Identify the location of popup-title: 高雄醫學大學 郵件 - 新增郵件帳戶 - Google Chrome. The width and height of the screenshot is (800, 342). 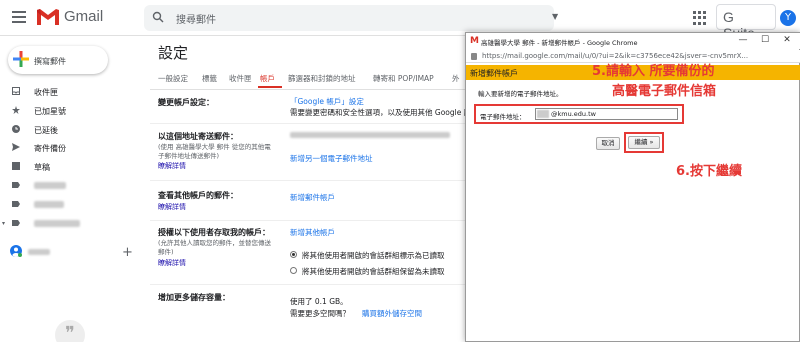
(559, 43).